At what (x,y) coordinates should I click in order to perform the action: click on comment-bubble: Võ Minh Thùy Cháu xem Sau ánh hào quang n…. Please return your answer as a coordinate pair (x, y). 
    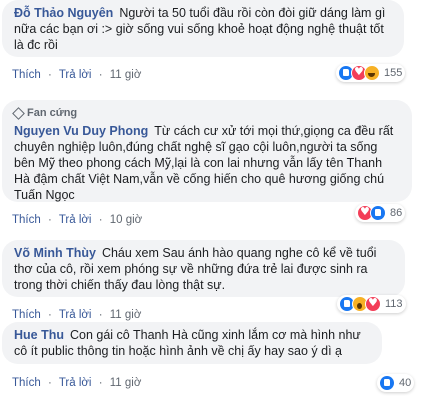
    Looking at the image, I should click on (203, 268).